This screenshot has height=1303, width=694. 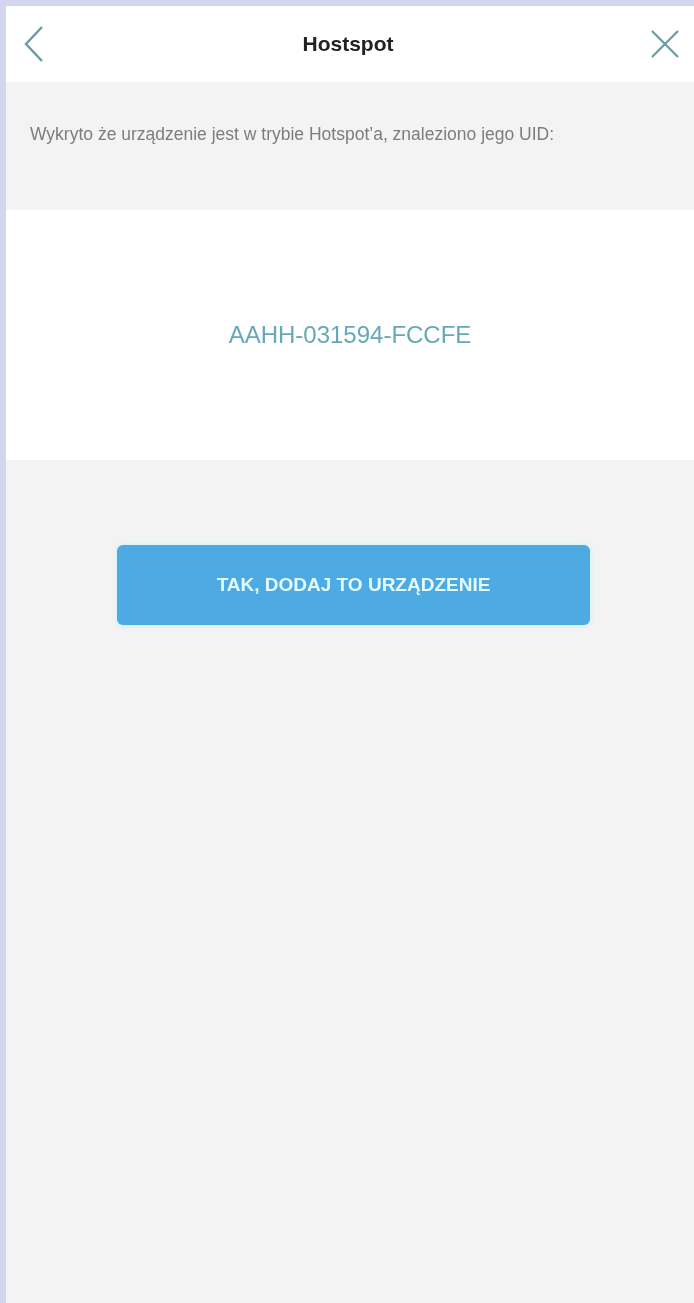 What do you see at coordinates (665, 44) in the screenshot?
I see `close-icon` at bounding box center [665, 44].